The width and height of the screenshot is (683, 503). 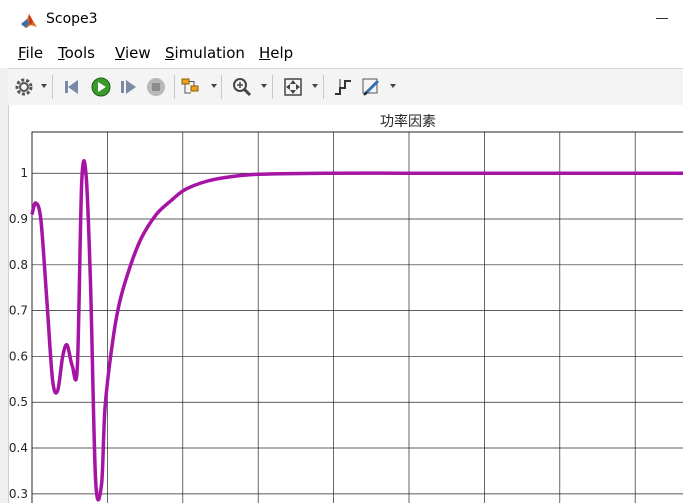 I want to click on y-tick-label: 0.5, so click(x=18, y=402).